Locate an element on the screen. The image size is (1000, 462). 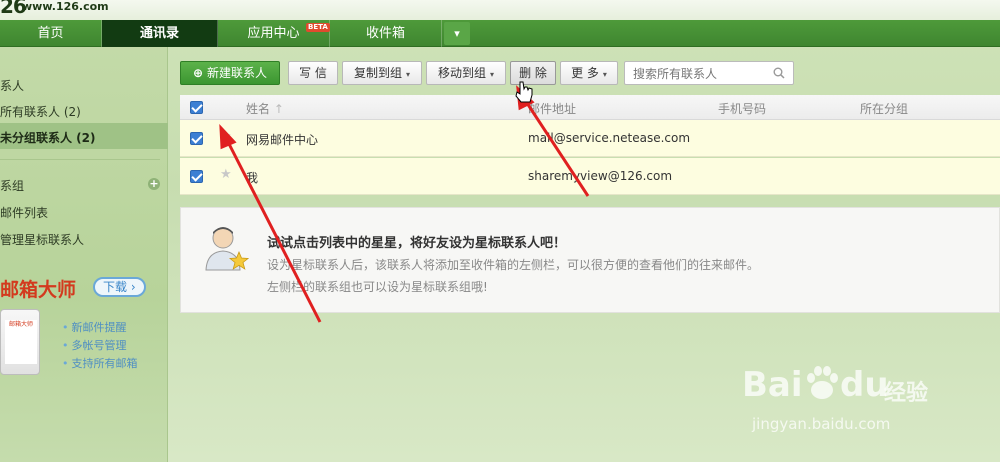
sidebar-section-contacts: 系人 is located at coordinates (12, 86).